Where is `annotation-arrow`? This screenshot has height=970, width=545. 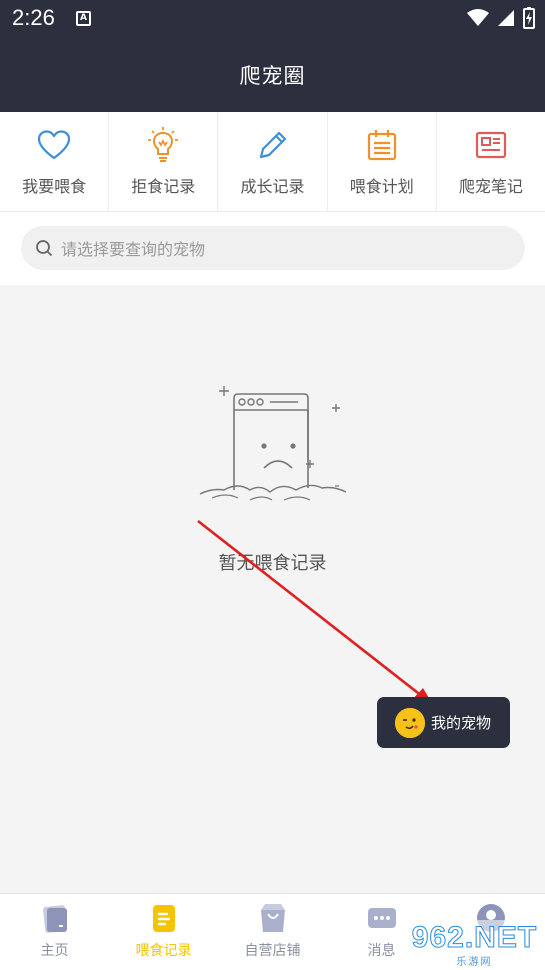
annotation-arrow is located at coordinates (315, 612).